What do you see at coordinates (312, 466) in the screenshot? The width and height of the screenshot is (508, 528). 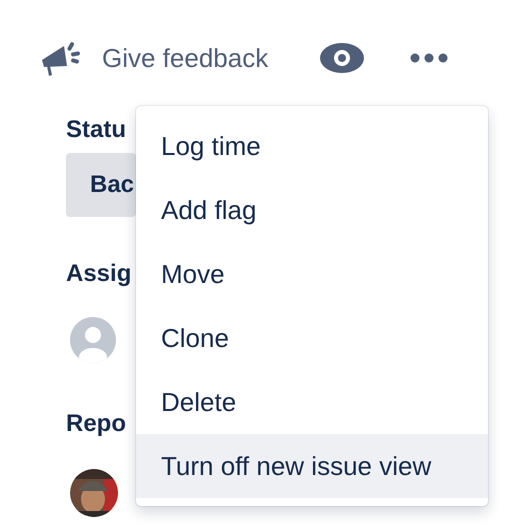 I see `menu-item: Turn off new issue view` at bounding box center [312, 466].